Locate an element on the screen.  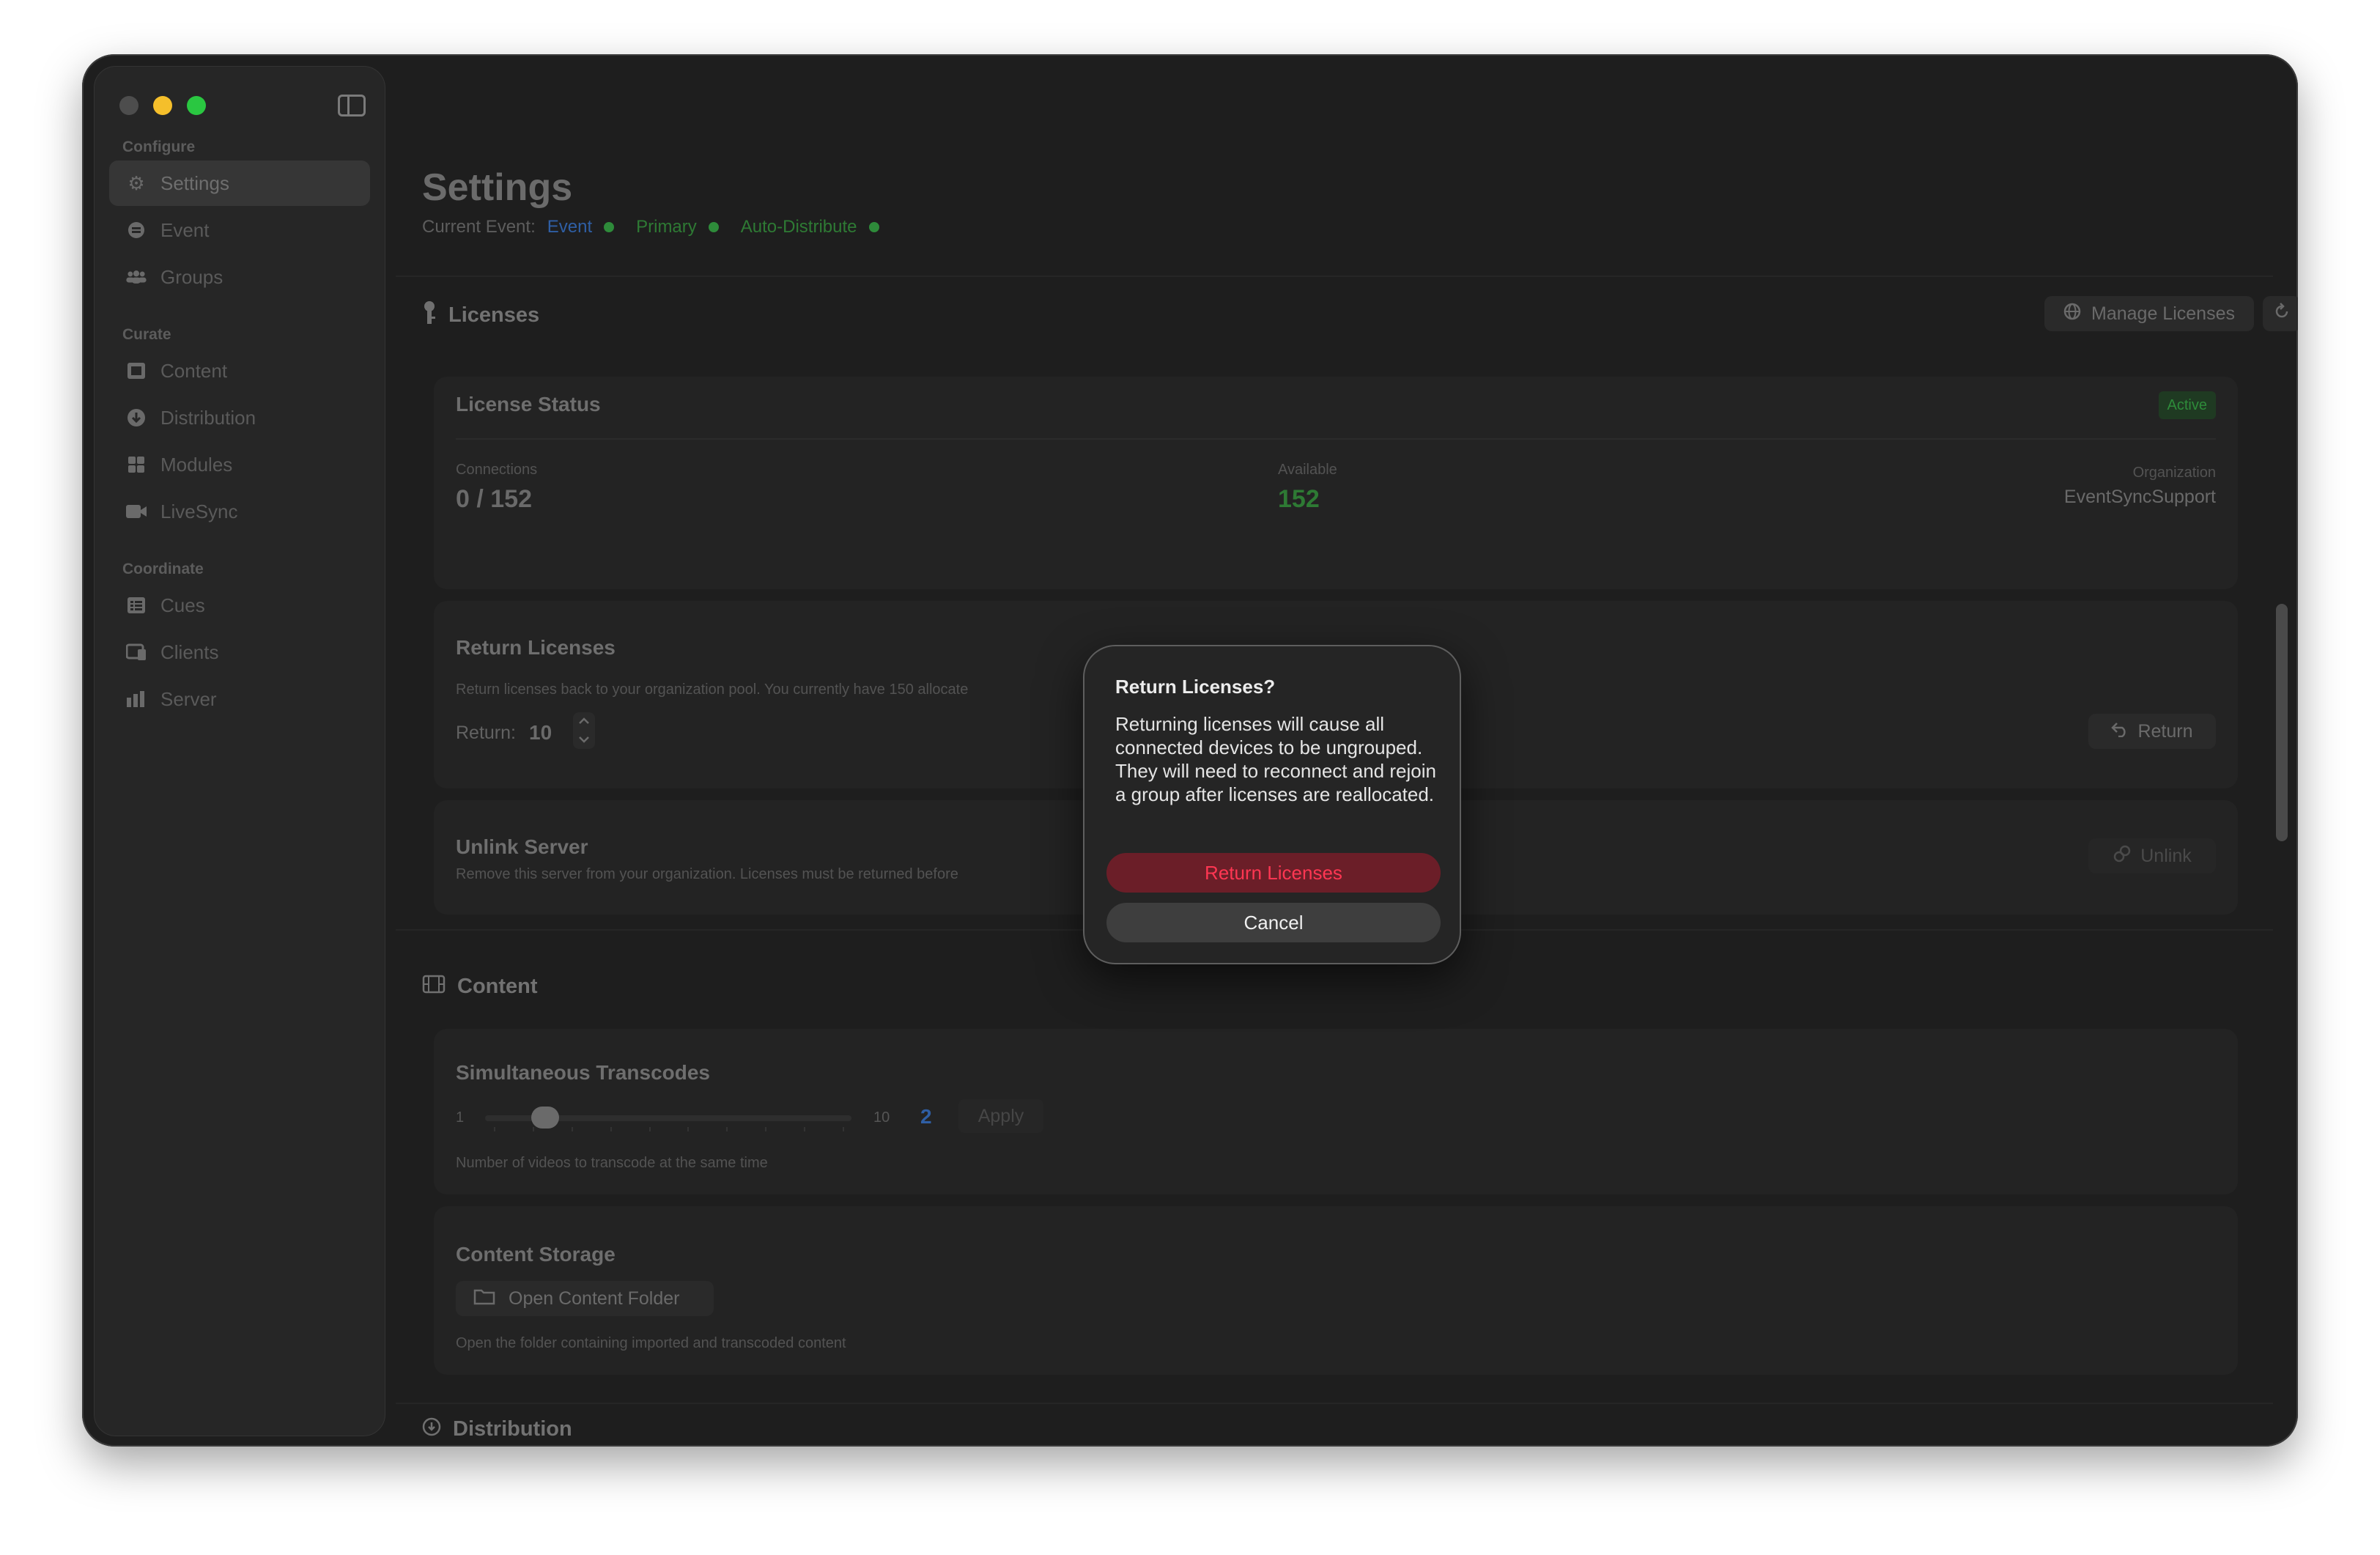
event-name: Event is located at coordinates (569, 227).